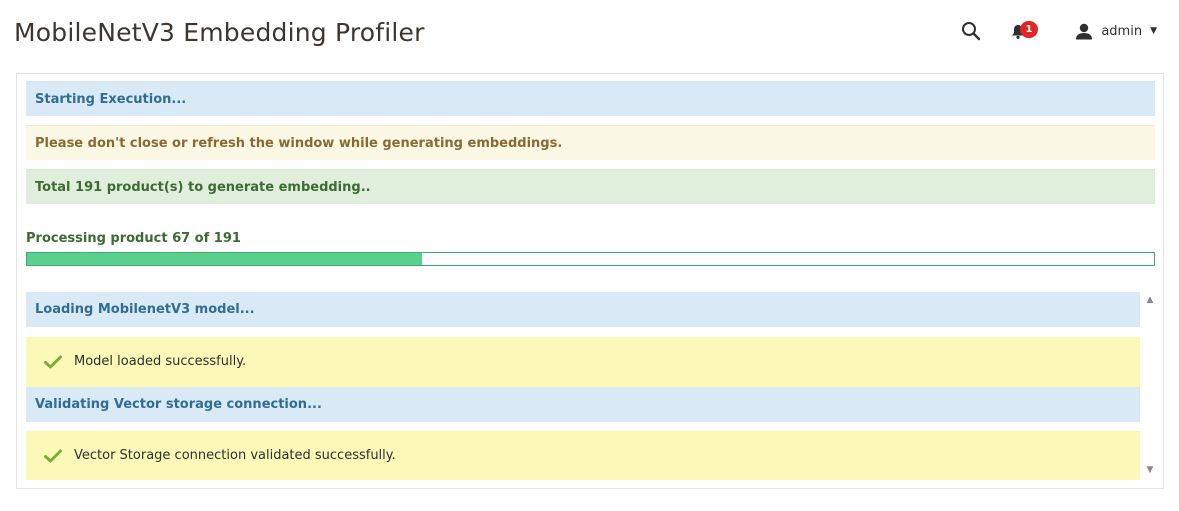  Describe the element at coordinates (1084, 31) in the screenshot. I see `user-icon` at that location.